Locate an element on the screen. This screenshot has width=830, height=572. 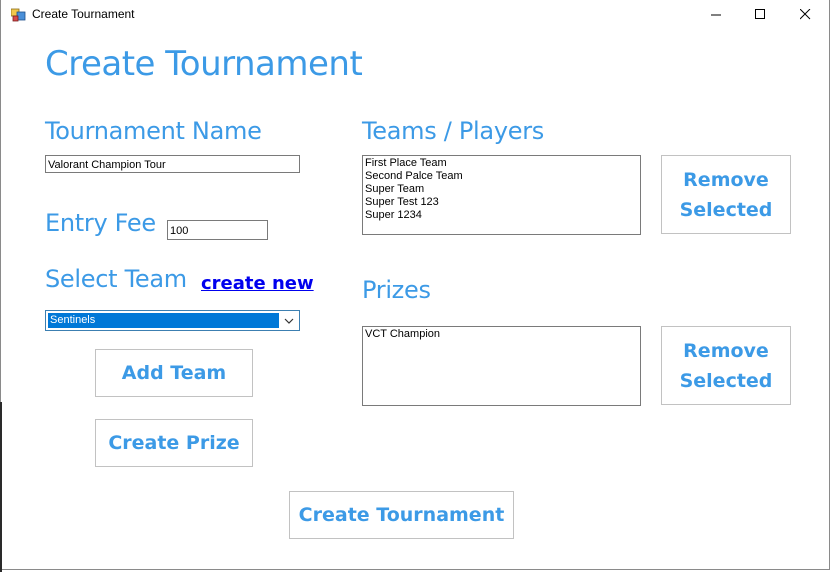
create-new-link: create new is located at coordinates (257, 283).